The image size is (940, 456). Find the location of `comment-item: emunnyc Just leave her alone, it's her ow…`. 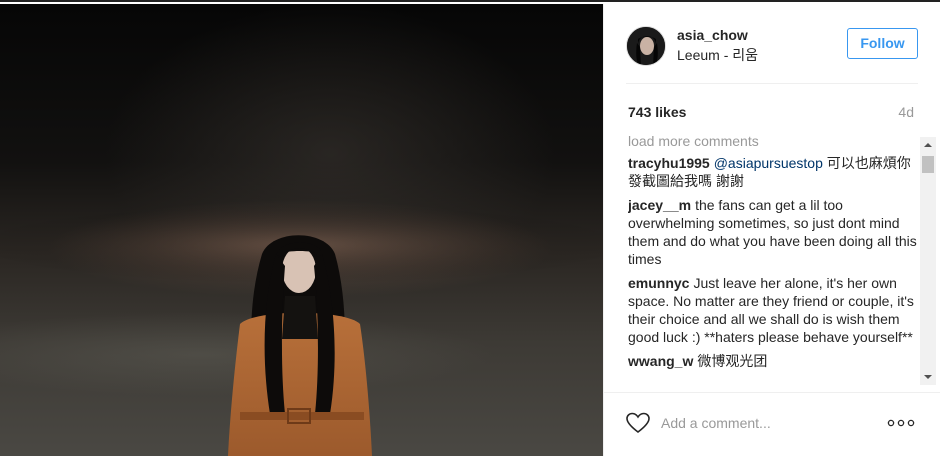

comment-item: emunnyc Just leave her alone, it's her ow… is located at coordinates (774, 310).